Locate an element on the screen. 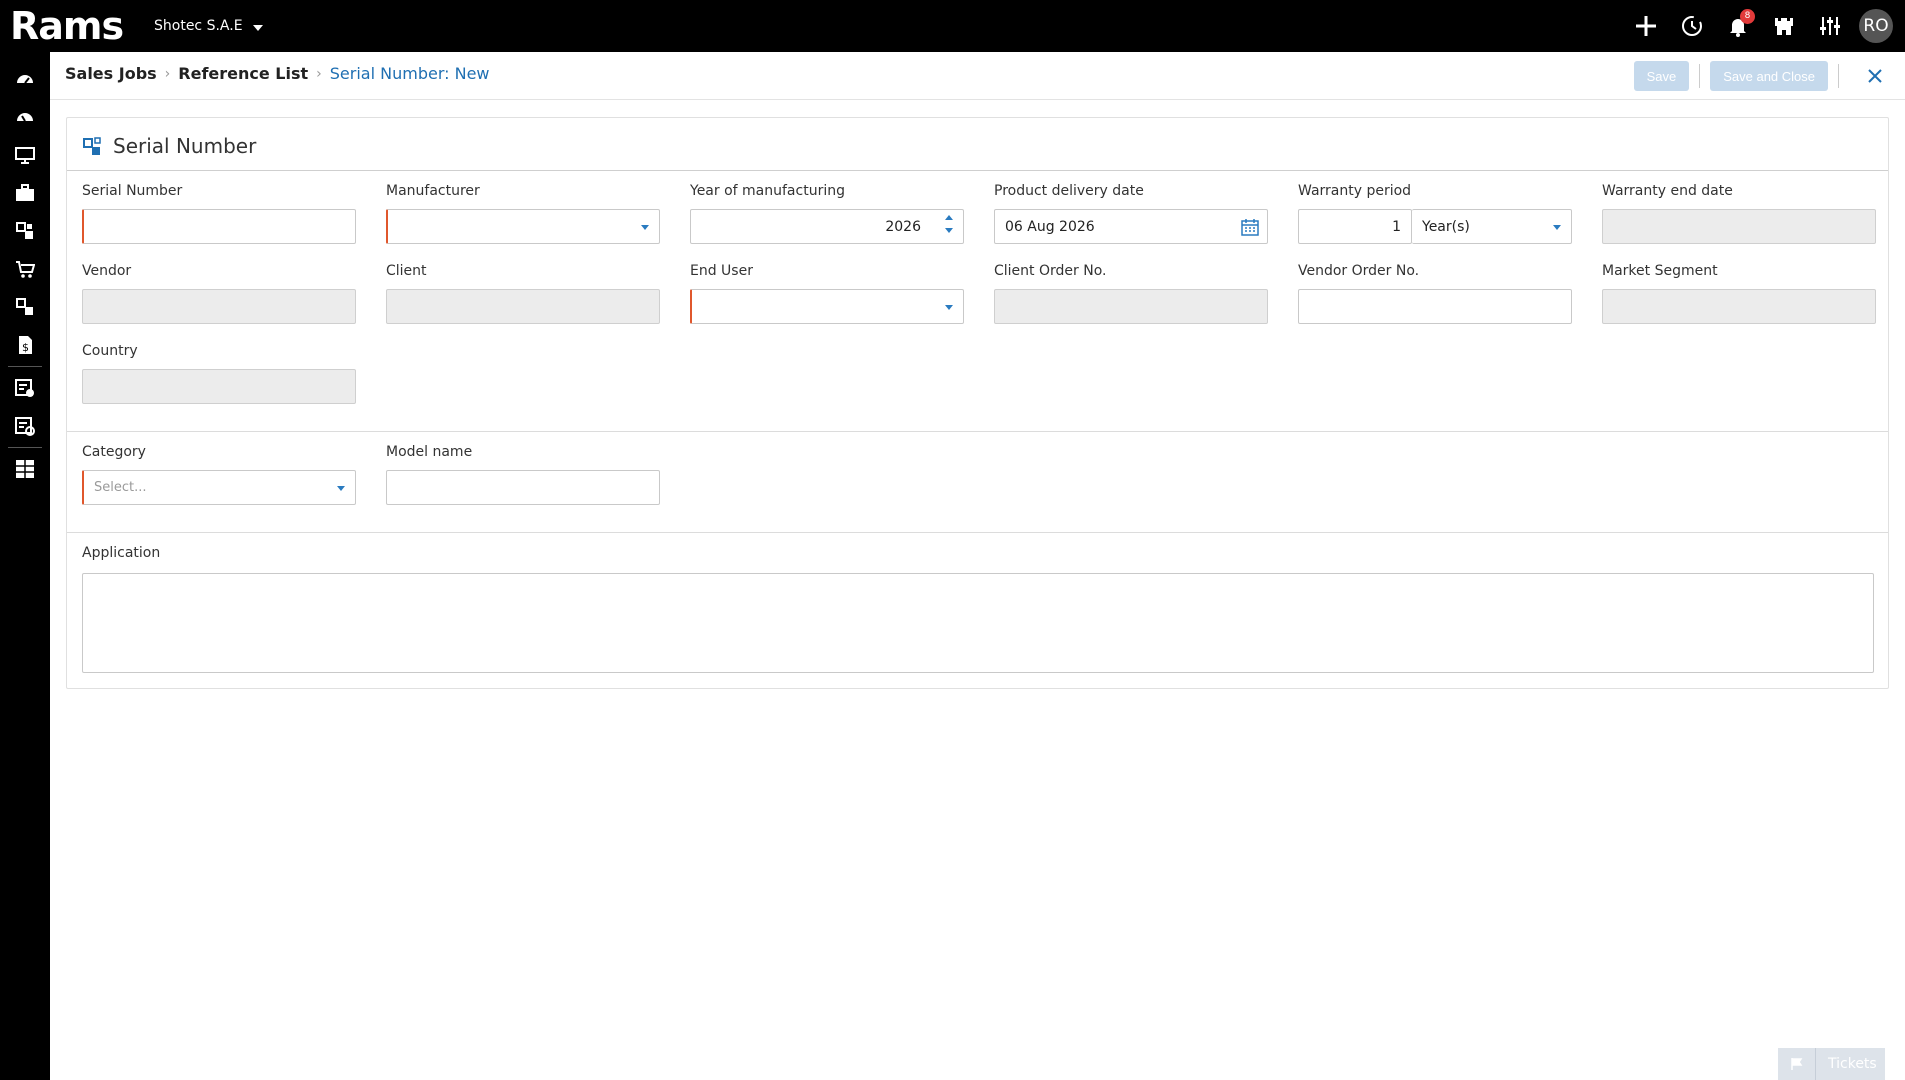 The height and width of the screenshot is (1080, 1905). year-field: Year of manufacturing 2026 is located at coordinates (827, 212).